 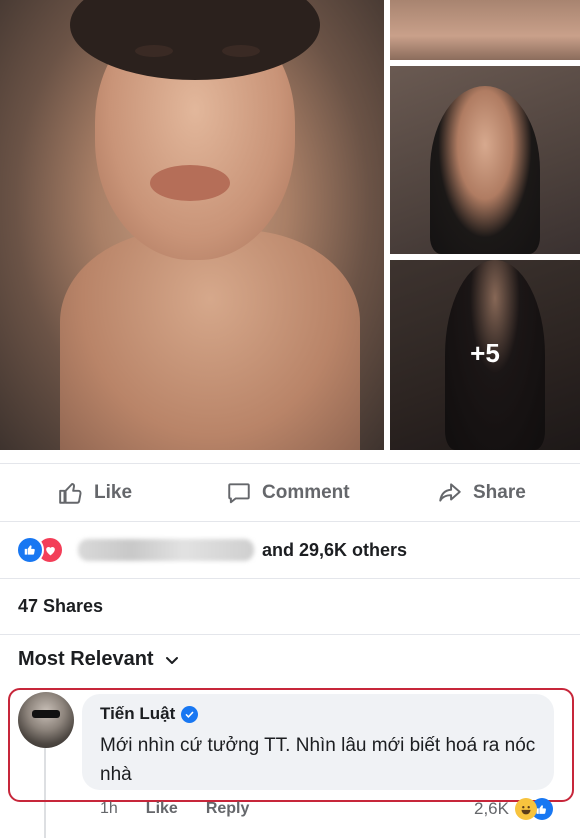 I want to click on chevron-down-icon, so click(x=171, y=660).